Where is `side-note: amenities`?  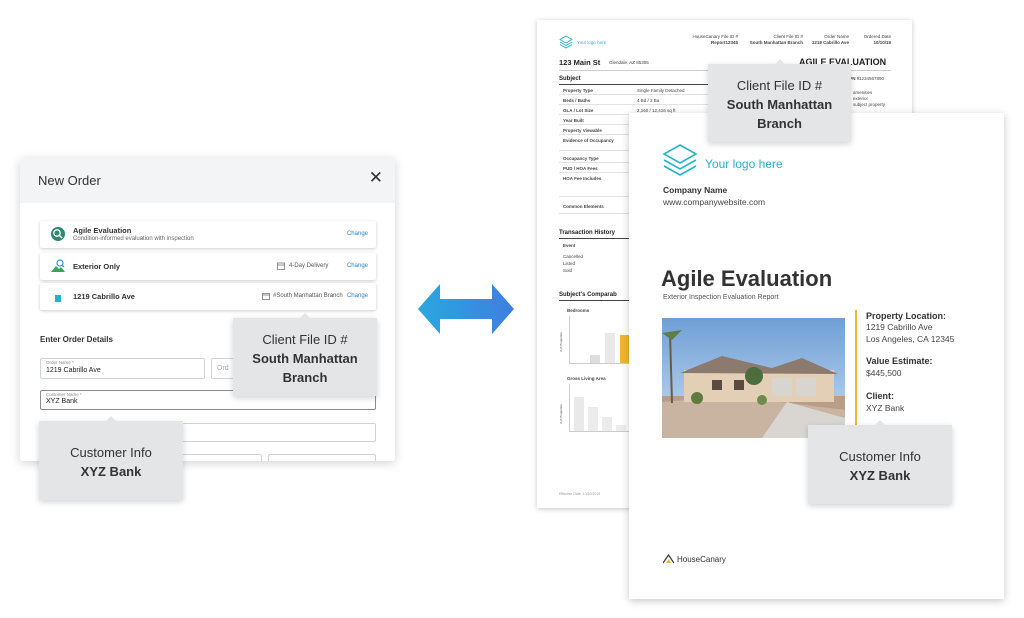 side-note: amenities is located at coordinates (863, 92).